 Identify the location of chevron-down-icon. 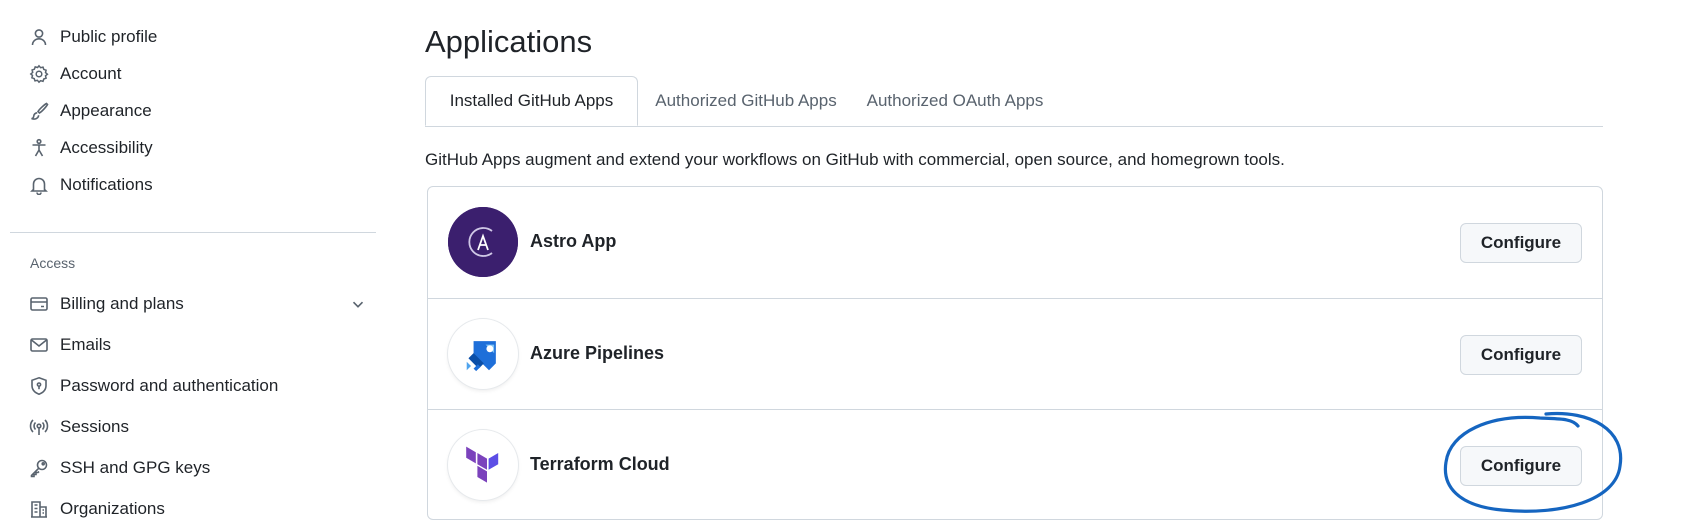
(358, 304).